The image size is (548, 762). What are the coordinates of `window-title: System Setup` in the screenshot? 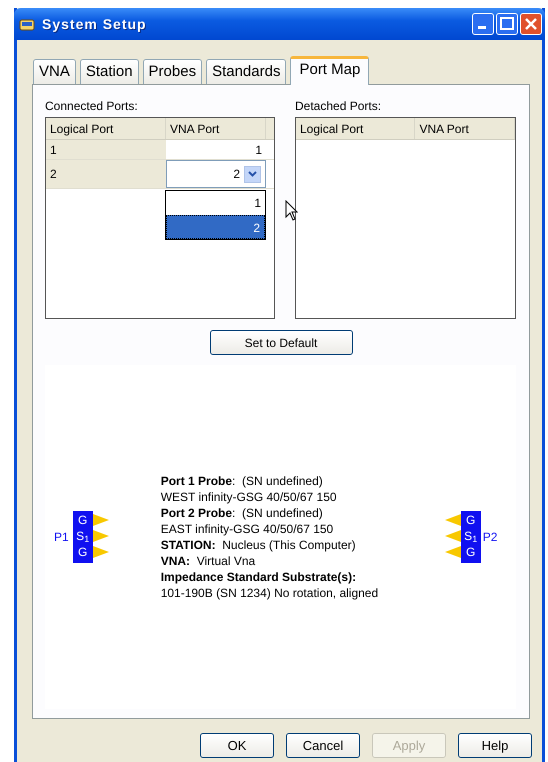 It's located at (95, 24).